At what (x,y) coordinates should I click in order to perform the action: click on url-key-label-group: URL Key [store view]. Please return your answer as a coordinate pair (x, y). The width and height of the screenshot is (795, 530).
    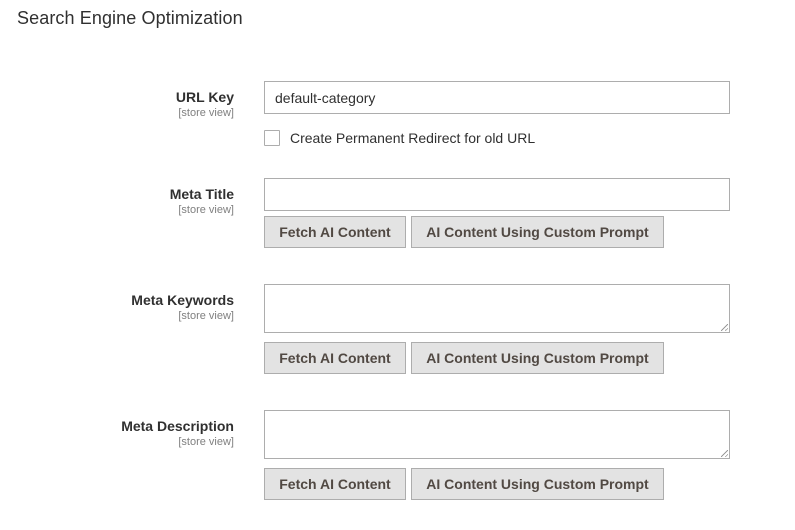
    Looking at the image, I should click on (205, 104).